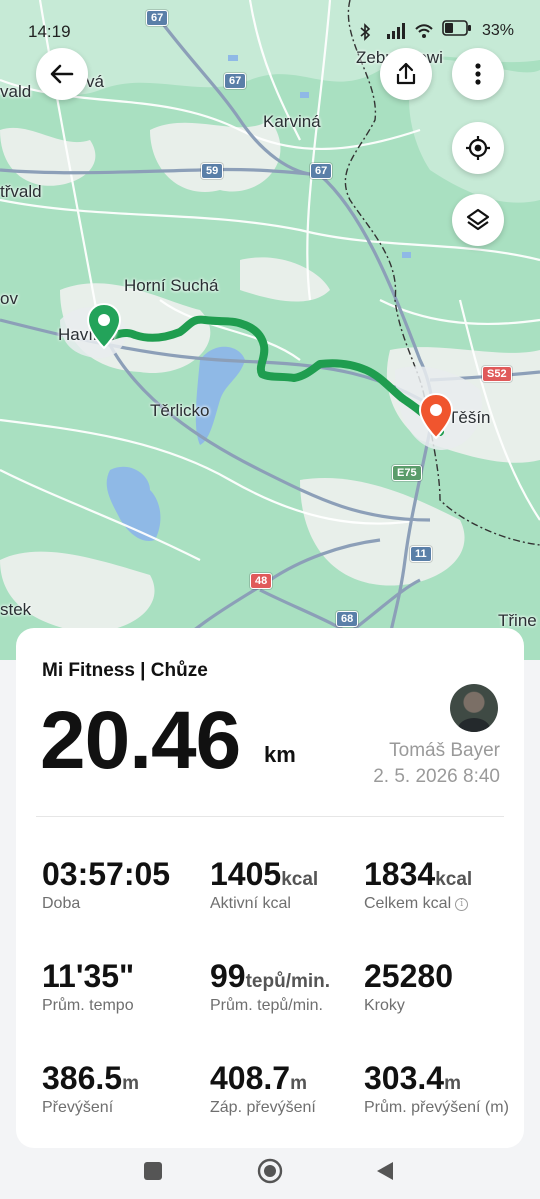  What do you see at coordinates (444, 750) in the screenshot?
I see `user-name: Tomáš Bayer` at bounding box center [444, 750].